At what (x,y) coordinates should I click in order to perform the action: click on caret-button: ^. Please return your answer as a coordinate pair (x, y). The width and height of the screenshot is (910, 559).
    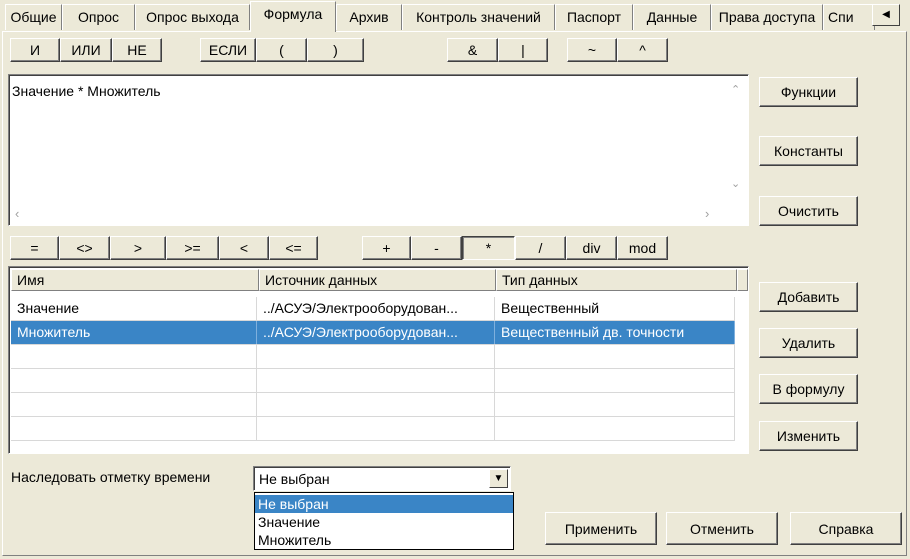
    Looking at the image, I should click on (642, 50).